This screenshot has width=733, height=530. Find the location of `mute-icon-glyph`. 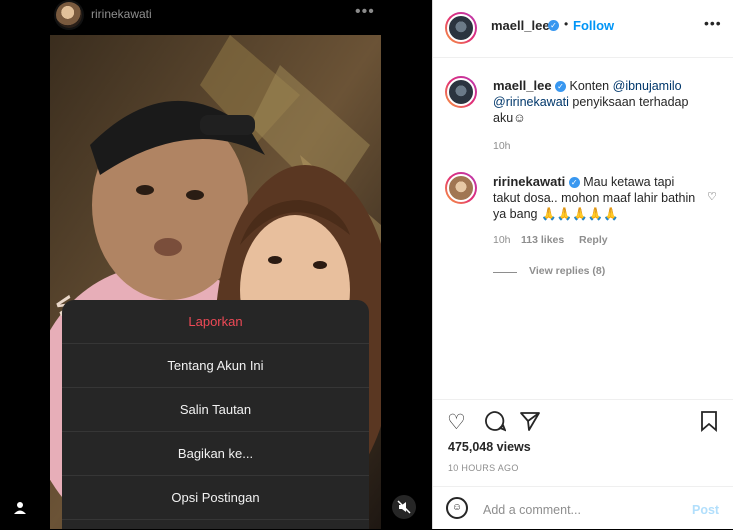

mute-icon-glyph is located at coordinates (404, 507).